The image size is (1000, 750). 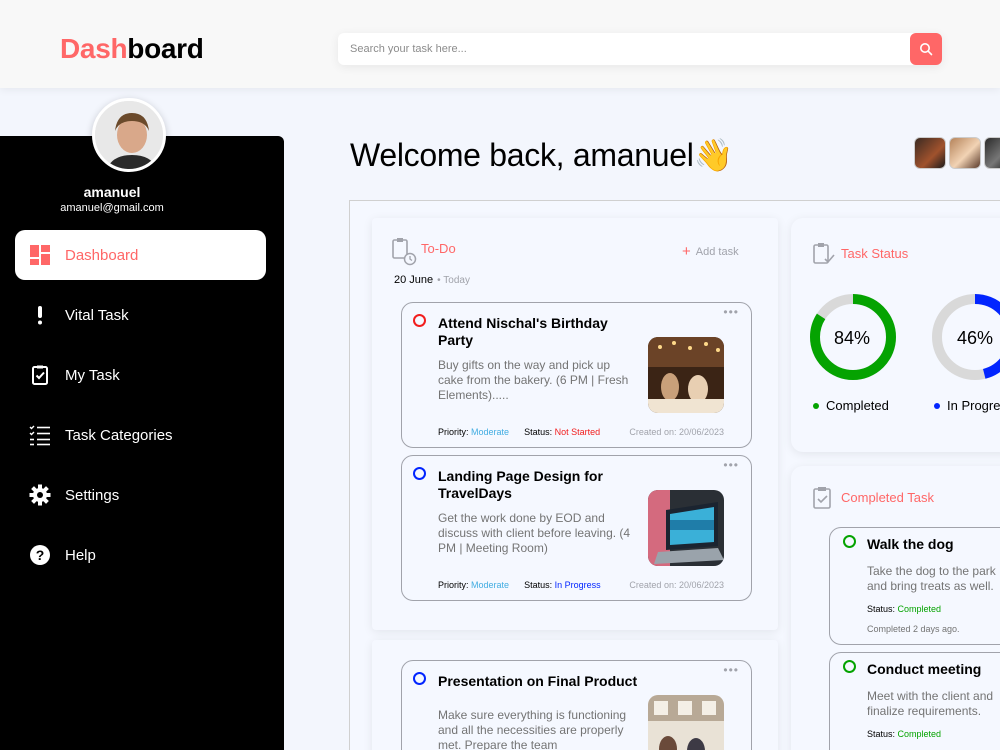 I want to click on in-progress-legend: In Progress, so click(x=967, y=405).